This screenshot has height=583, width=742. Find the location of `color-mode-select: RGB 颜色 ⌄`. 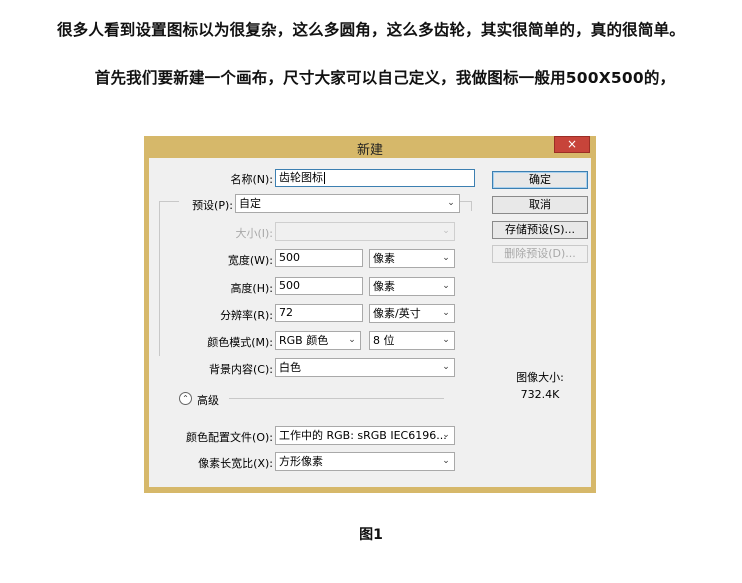

color-mode-select: RGB 颜色 ⌄ is located at coordinates (318, 340).